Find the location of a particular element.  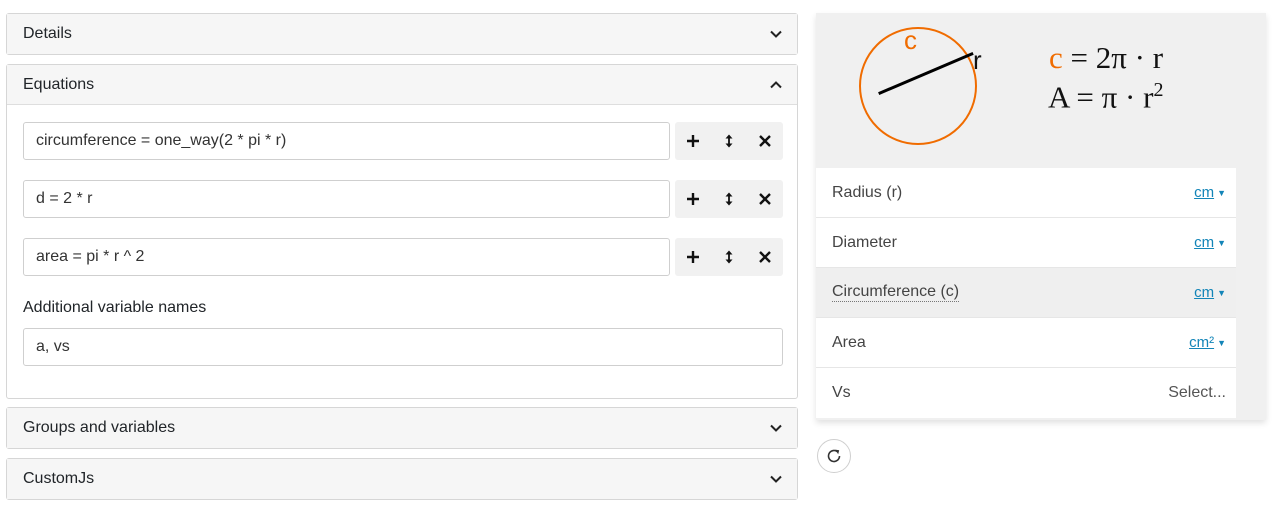

area-formula: A = π · r2 is located at coordinates (1106, 97).